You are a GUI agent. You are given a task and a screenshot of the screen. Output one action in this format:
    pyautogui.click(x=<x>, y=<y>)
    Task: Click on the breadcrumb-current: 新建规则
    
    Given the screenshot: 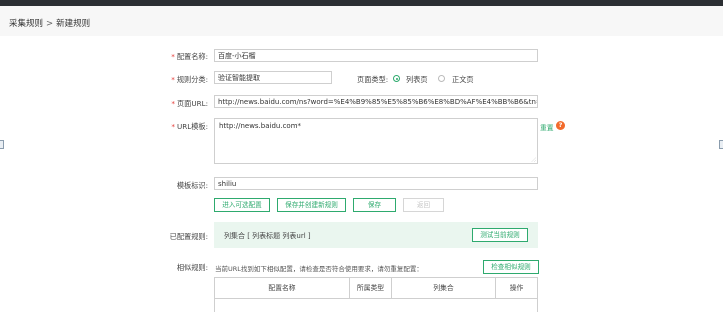 What is the action you would take?
    pyautogui.click(x=73, y=24)
    